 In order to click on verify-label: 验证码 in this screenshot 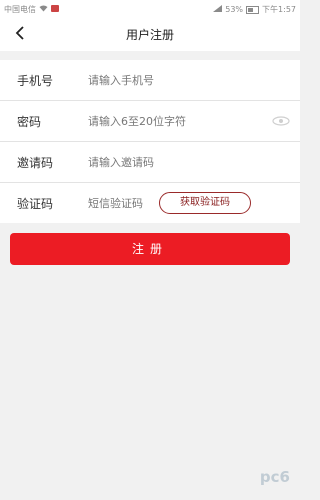, I will do `click(35, 203)`.